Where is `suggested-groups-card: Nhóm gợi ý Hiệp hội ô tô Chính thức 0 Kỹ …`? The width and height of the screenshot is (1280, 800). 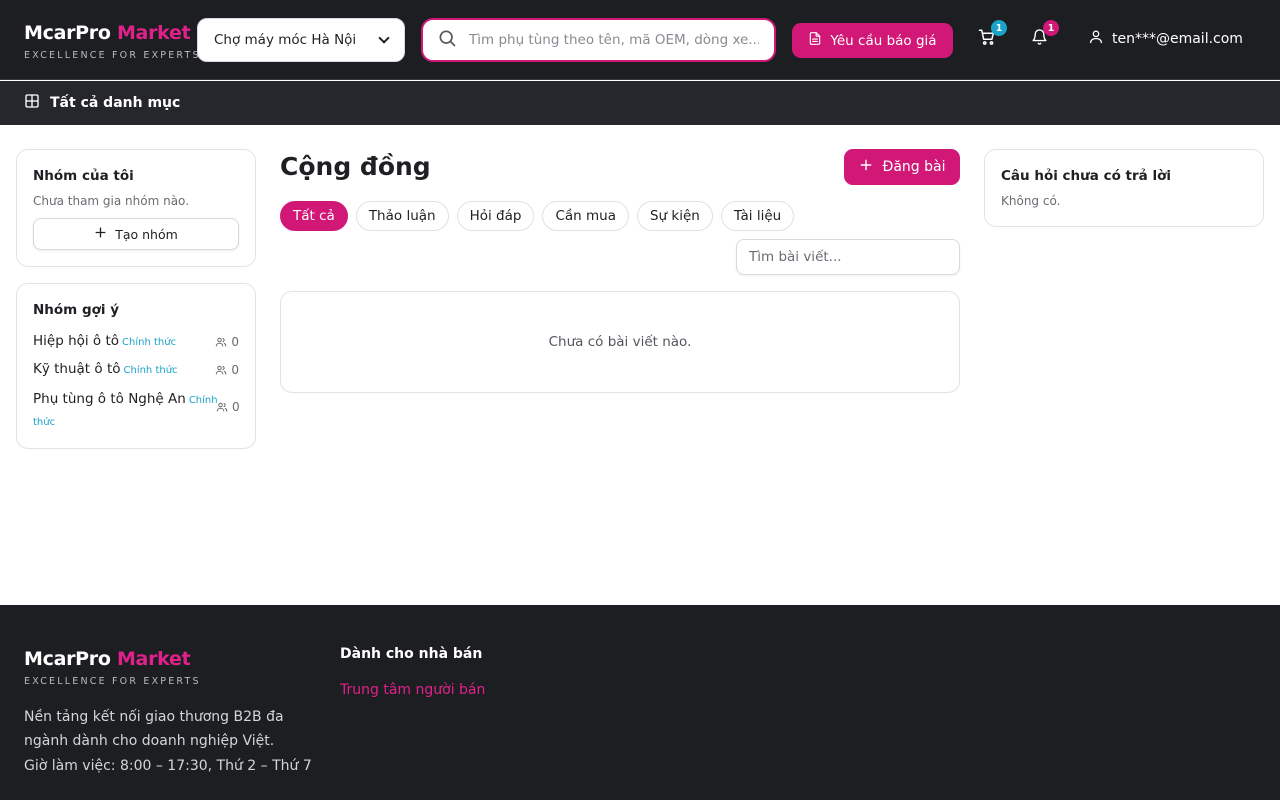 suggested-groups-card: Nhóm gợi ý Hiệp hội ô tô Chính thức 0 Kỹ … is located at coordinates (136, 366).